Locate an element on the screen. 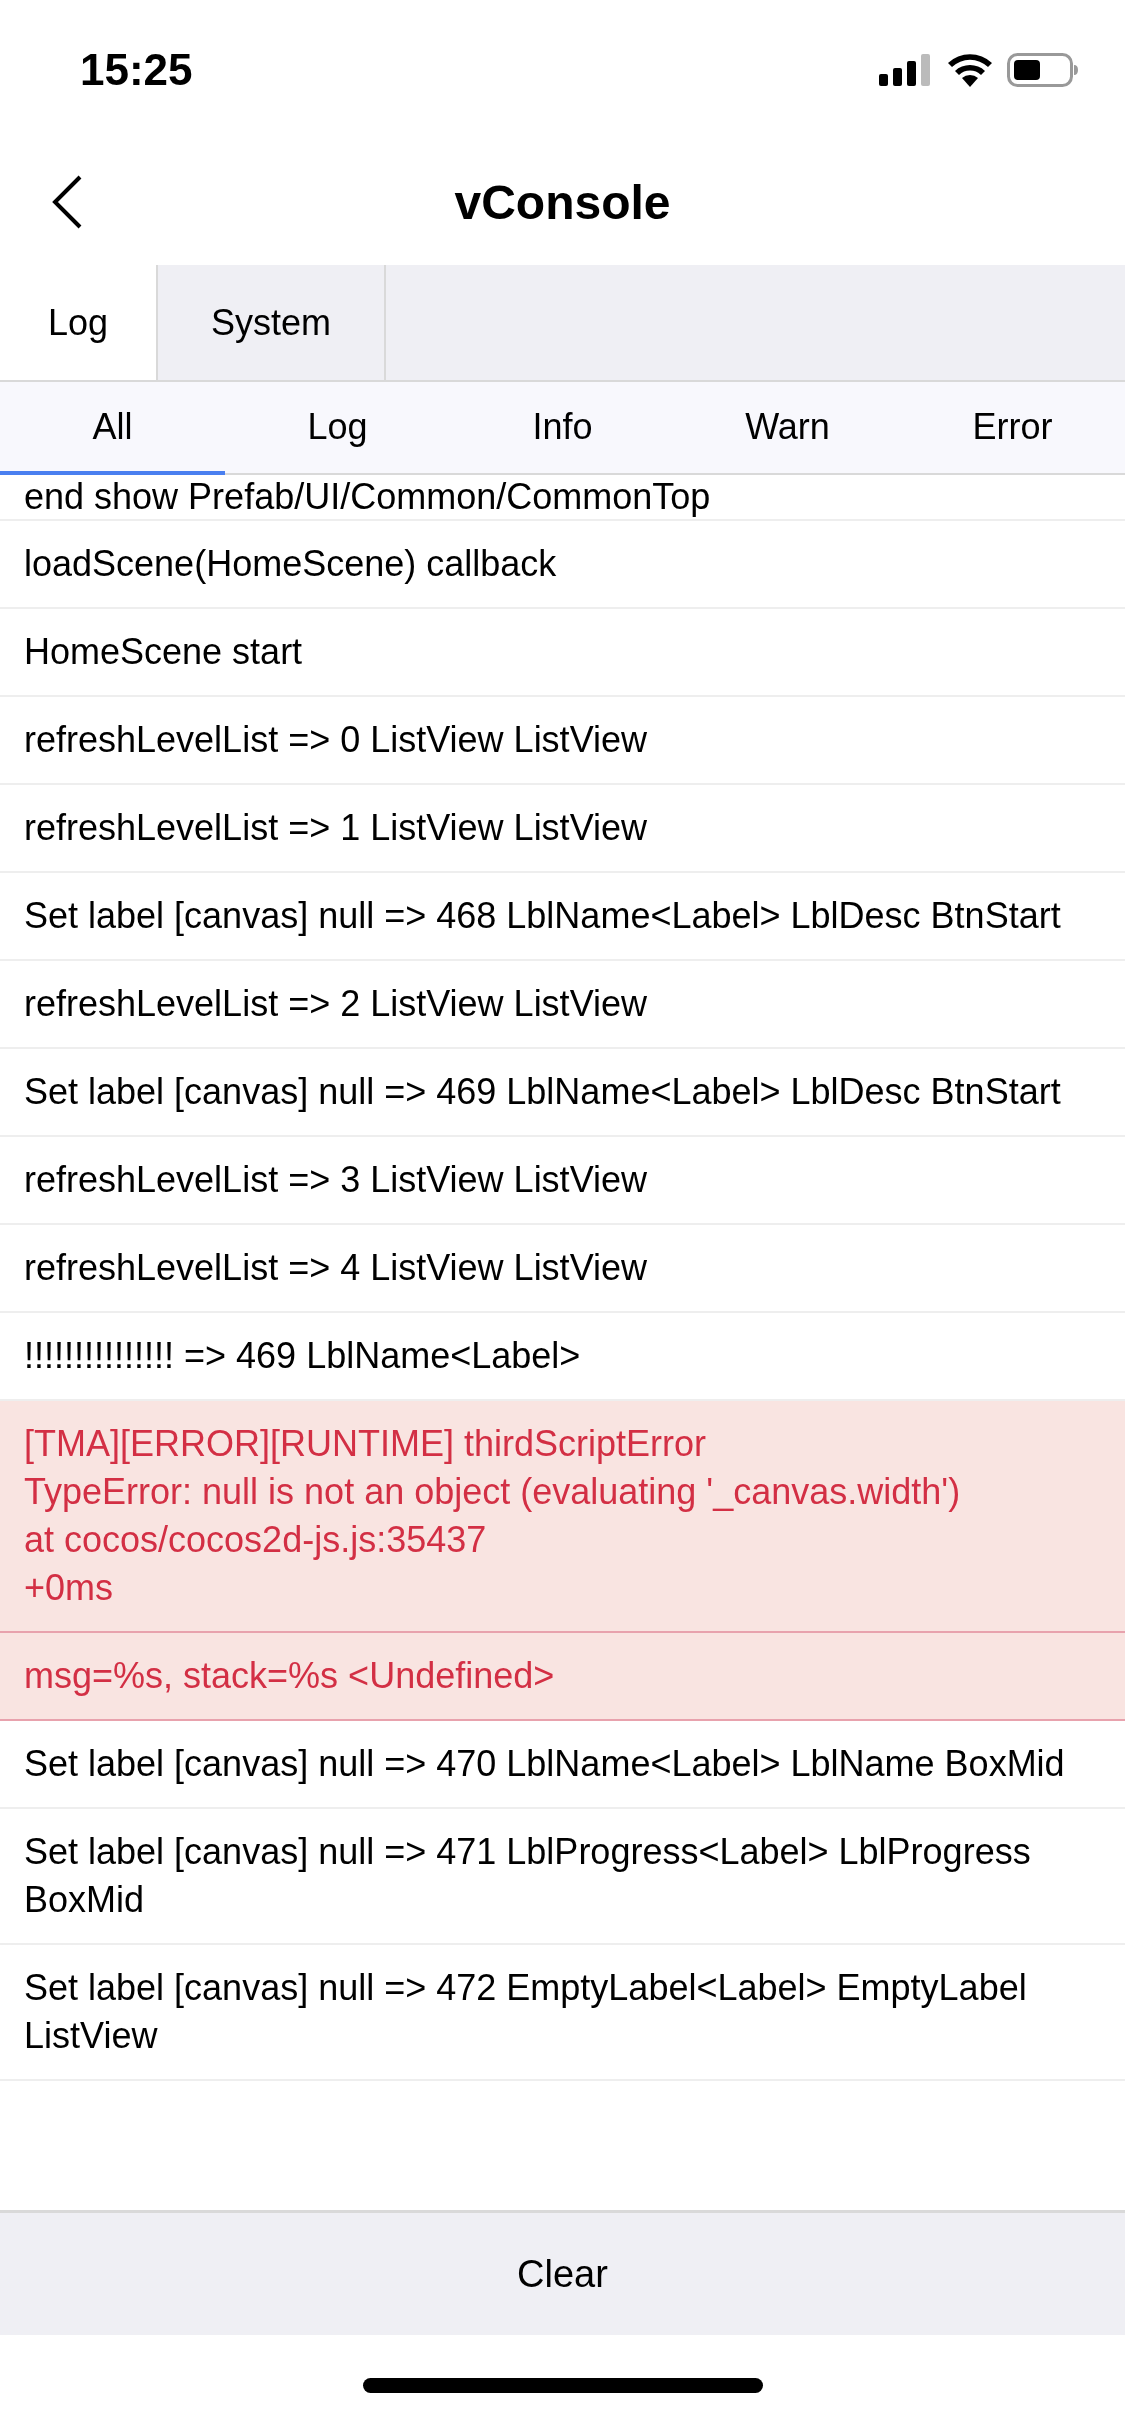  log-text: Set label [canvas] null => 470 LblName<Label> LblName BoxMid is located at coordinates (544, 1763).